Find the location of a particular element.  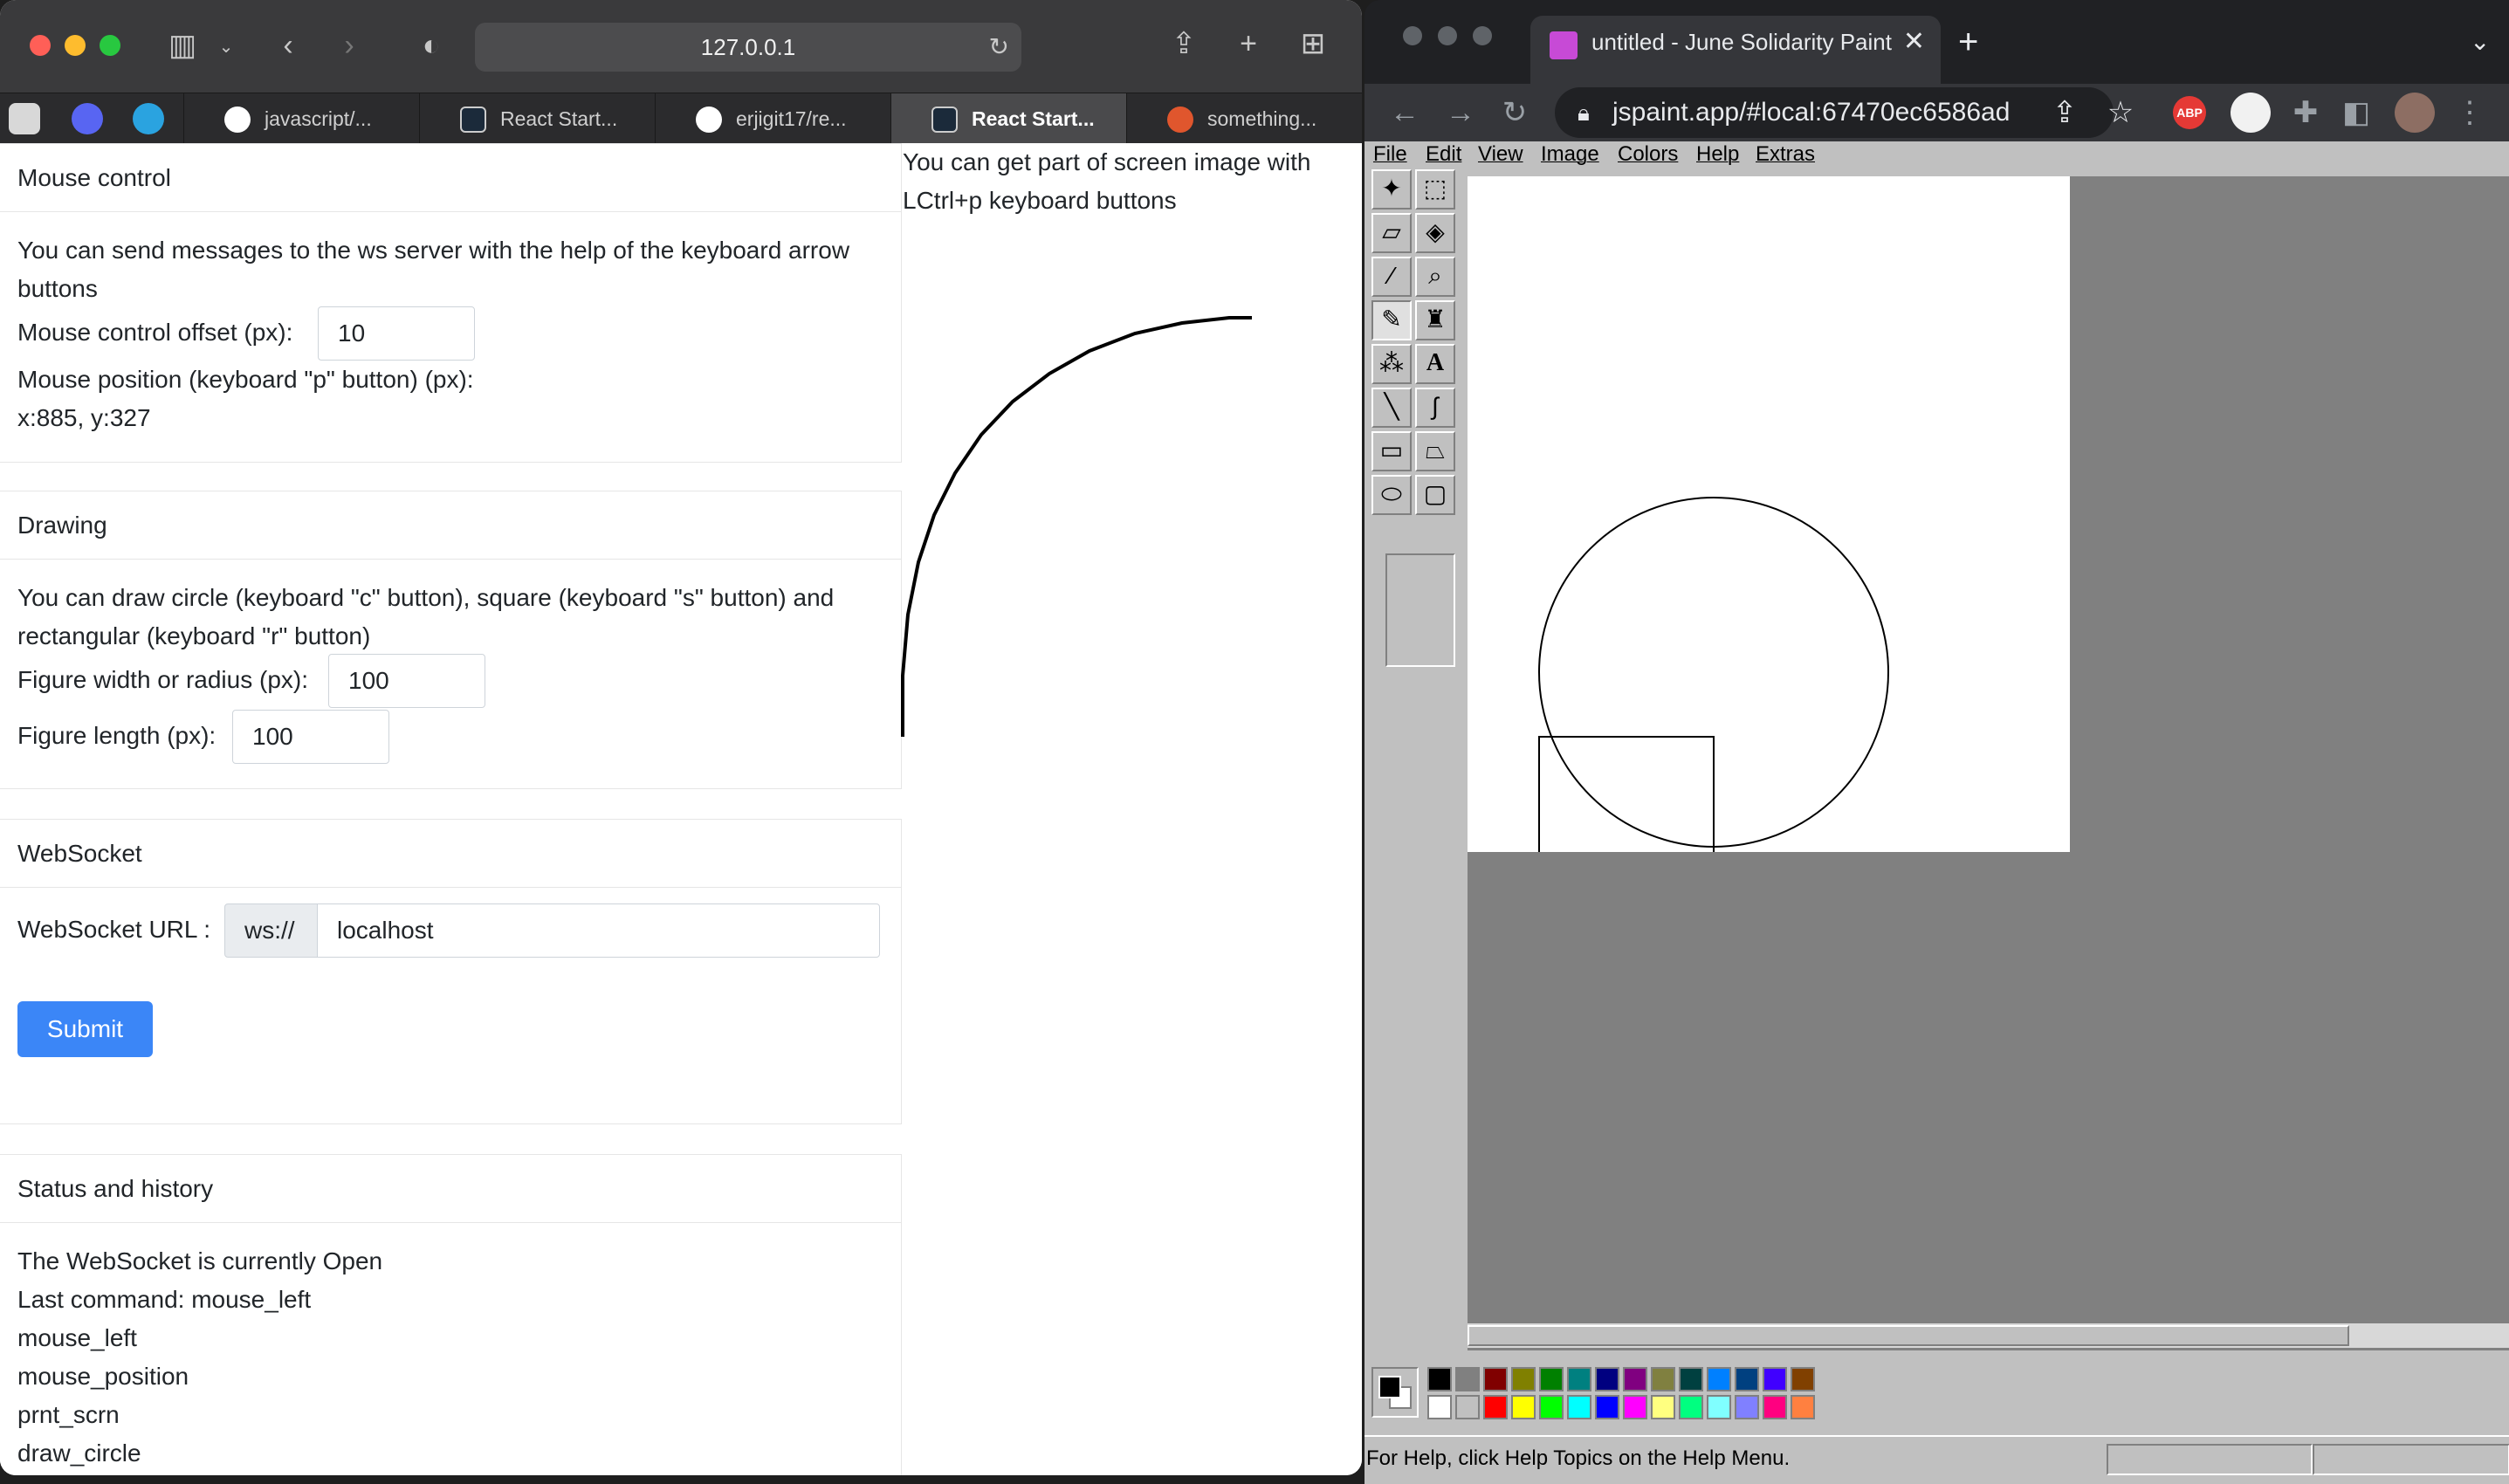

omnibox: 🔒︎ jspaint.app/#local:67470ec6586ad is located at coordinates (1834, 112).